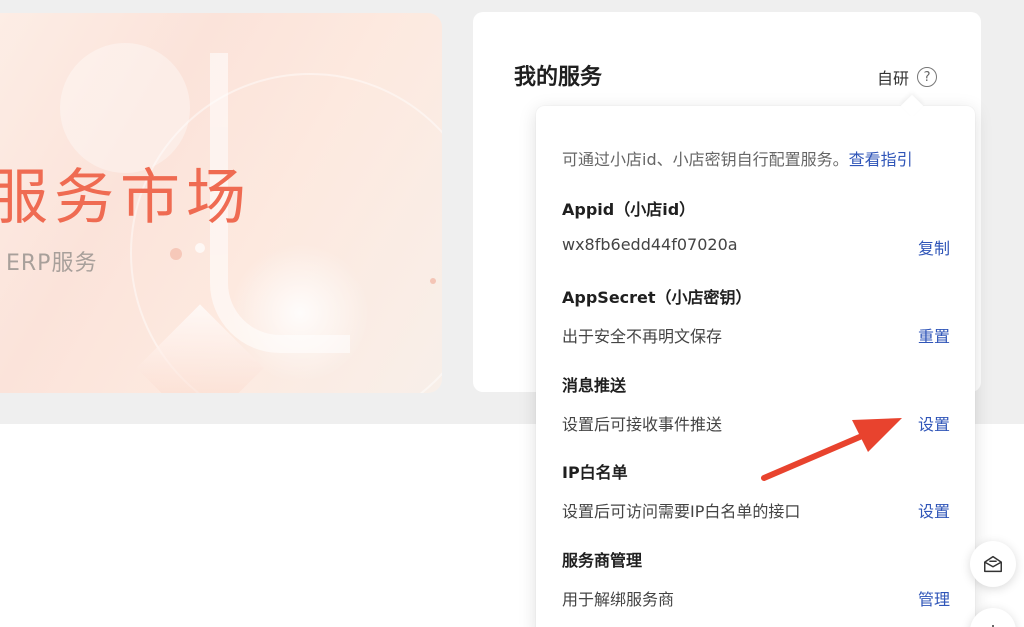  I want to click on banner-title: 服务市场, so click(126, 198).